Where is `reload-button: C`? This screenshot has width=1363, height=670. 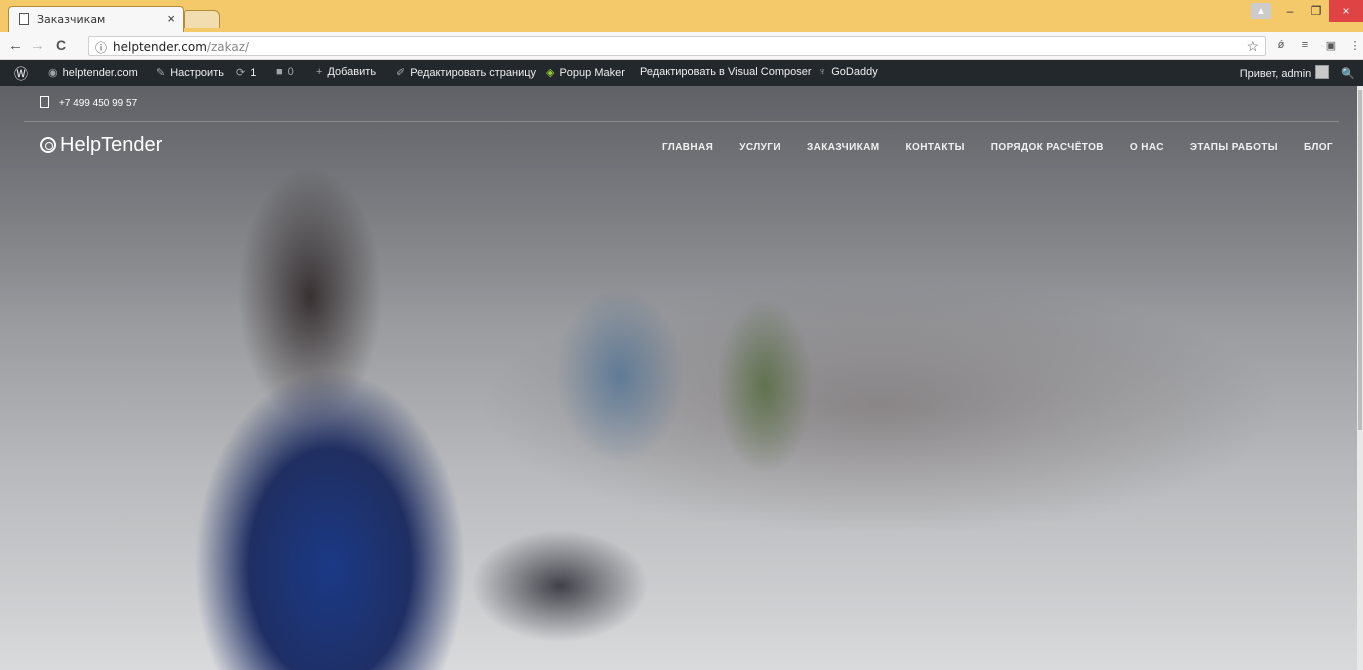
reload-button: C is located at coordinates (61, 45).